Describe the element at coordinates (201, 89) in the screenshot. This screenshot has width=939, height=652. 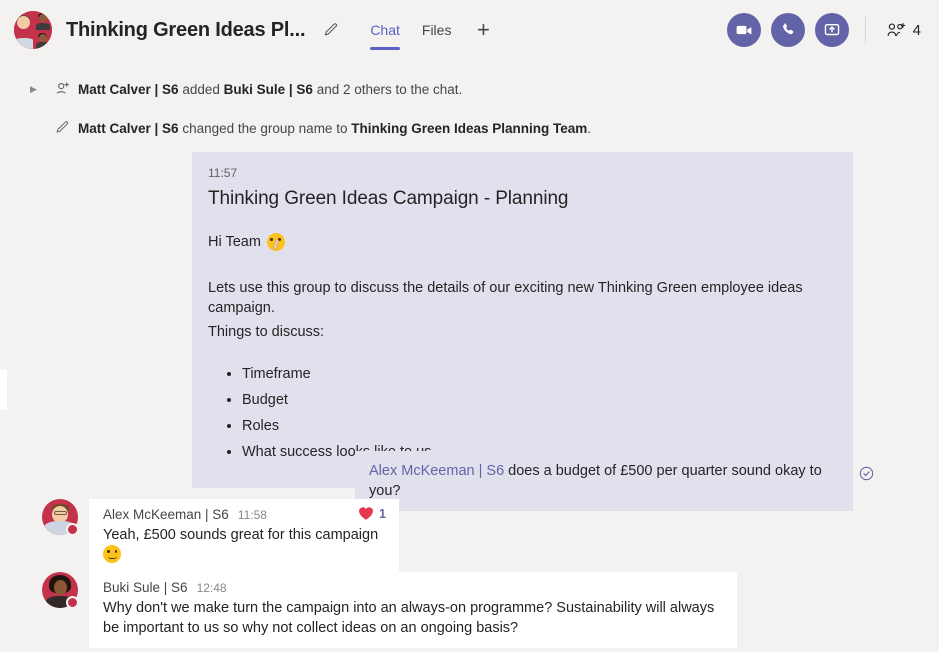
I see `system-middle-text: added` at that location.